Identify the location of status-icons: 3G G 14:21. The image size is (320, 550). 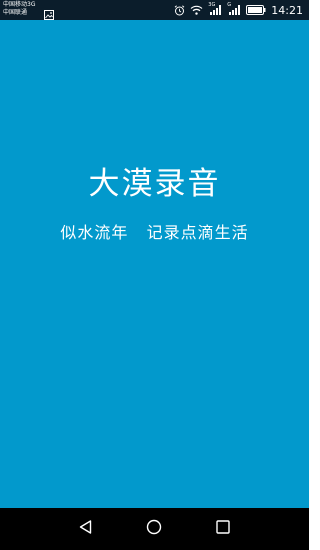
(238, 10).